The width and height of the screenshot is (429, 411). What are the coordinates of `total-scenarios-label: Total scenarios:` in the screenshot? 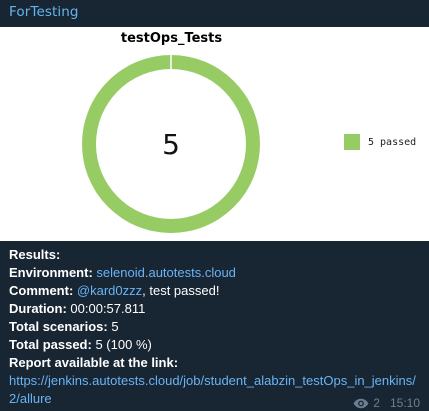 It's located at (58, 326).